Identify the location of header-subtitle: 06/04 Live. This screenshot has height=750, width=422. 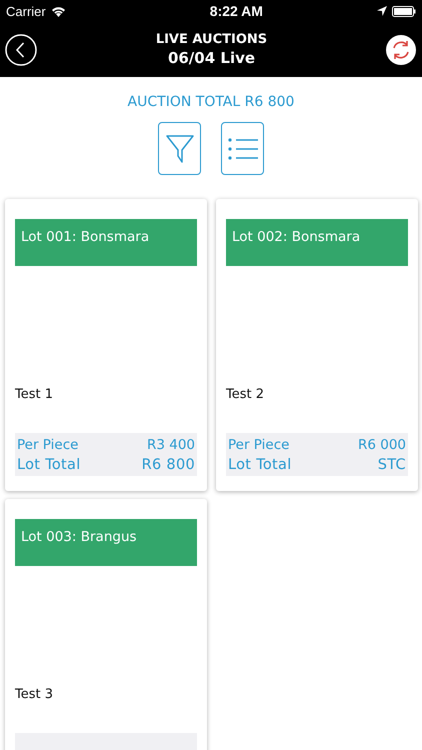
(212, 58).